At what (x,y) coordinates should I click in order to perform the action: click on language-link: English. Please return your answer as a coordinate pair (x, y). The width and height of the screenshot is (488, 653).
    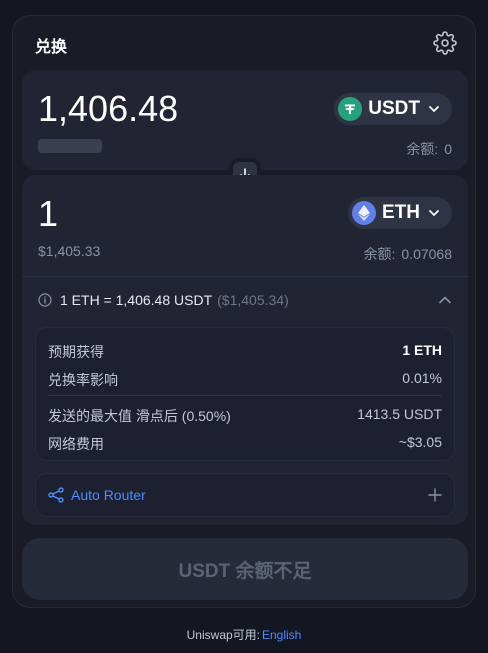
    Looking at the image, I should click on (281, 635).